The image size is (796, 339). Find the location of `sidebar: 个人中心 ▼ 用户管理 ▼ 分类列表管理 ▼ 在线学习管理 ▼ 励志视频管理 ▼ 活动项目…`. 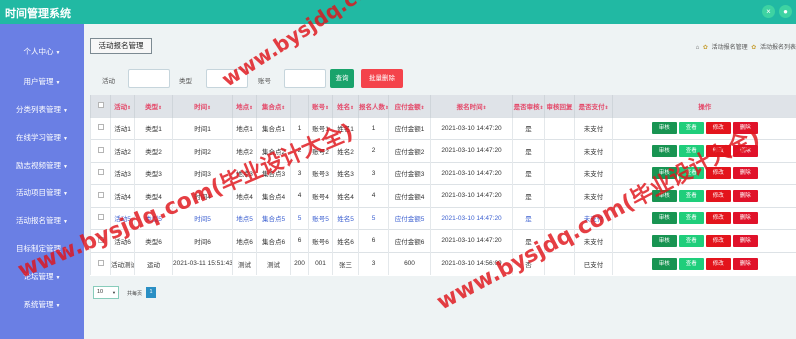

sidebar: 个人中心 ▼ 用户管理 ▼ 分类列表管理 ▼ 在线学习管理 ▼ 励志视频管理 ▼ 活动项目… is located at coordinates (42, 181).